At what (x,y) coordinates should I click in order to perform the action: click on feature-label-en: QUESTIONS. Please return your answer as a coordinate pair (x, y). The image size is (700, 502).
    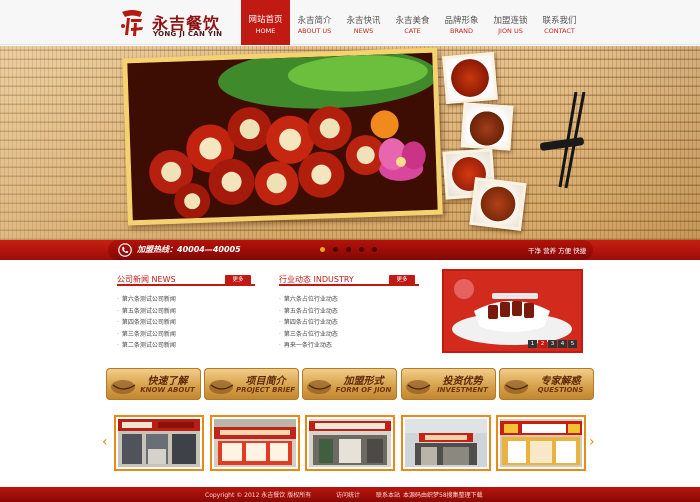
    Looking at the image, I should click on (560, 390).